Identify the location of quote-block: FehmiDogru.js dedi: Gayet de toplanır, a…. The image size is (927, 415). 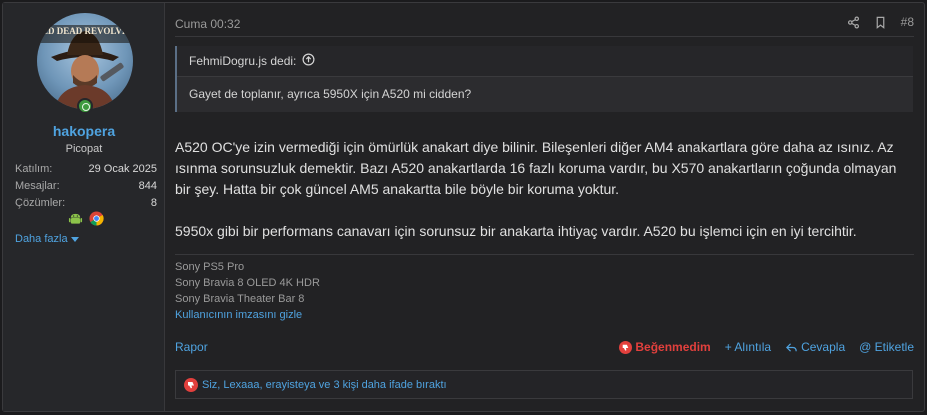
(544, 79).